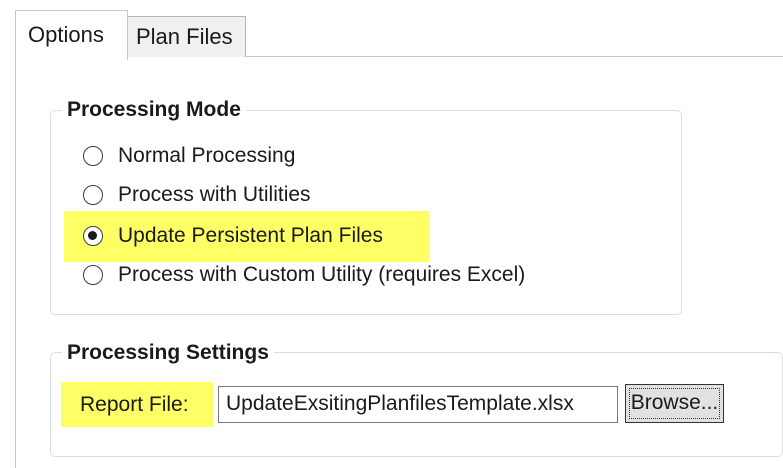 The image size is (783, 468). What do you see at coordinates (214, 194) in the screenshot?
I see `radio-label: Process with Utilities` at bounding box center [214, 194].